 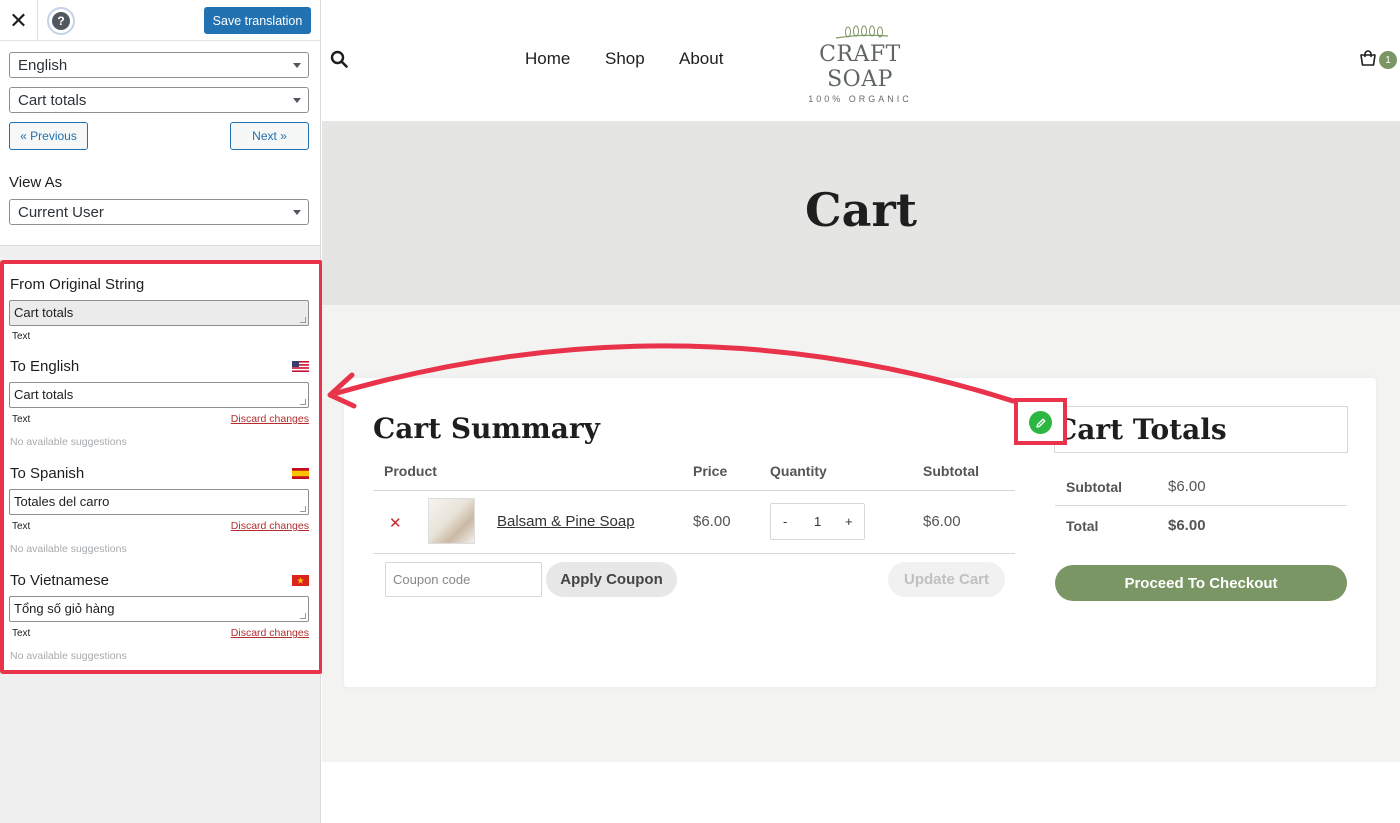 What do you see at coordinates (1201, 583) in the screenshot?
I see `proceed-to-checkout-button: Proceed To Checkout` at bounding box center [1201, 583].